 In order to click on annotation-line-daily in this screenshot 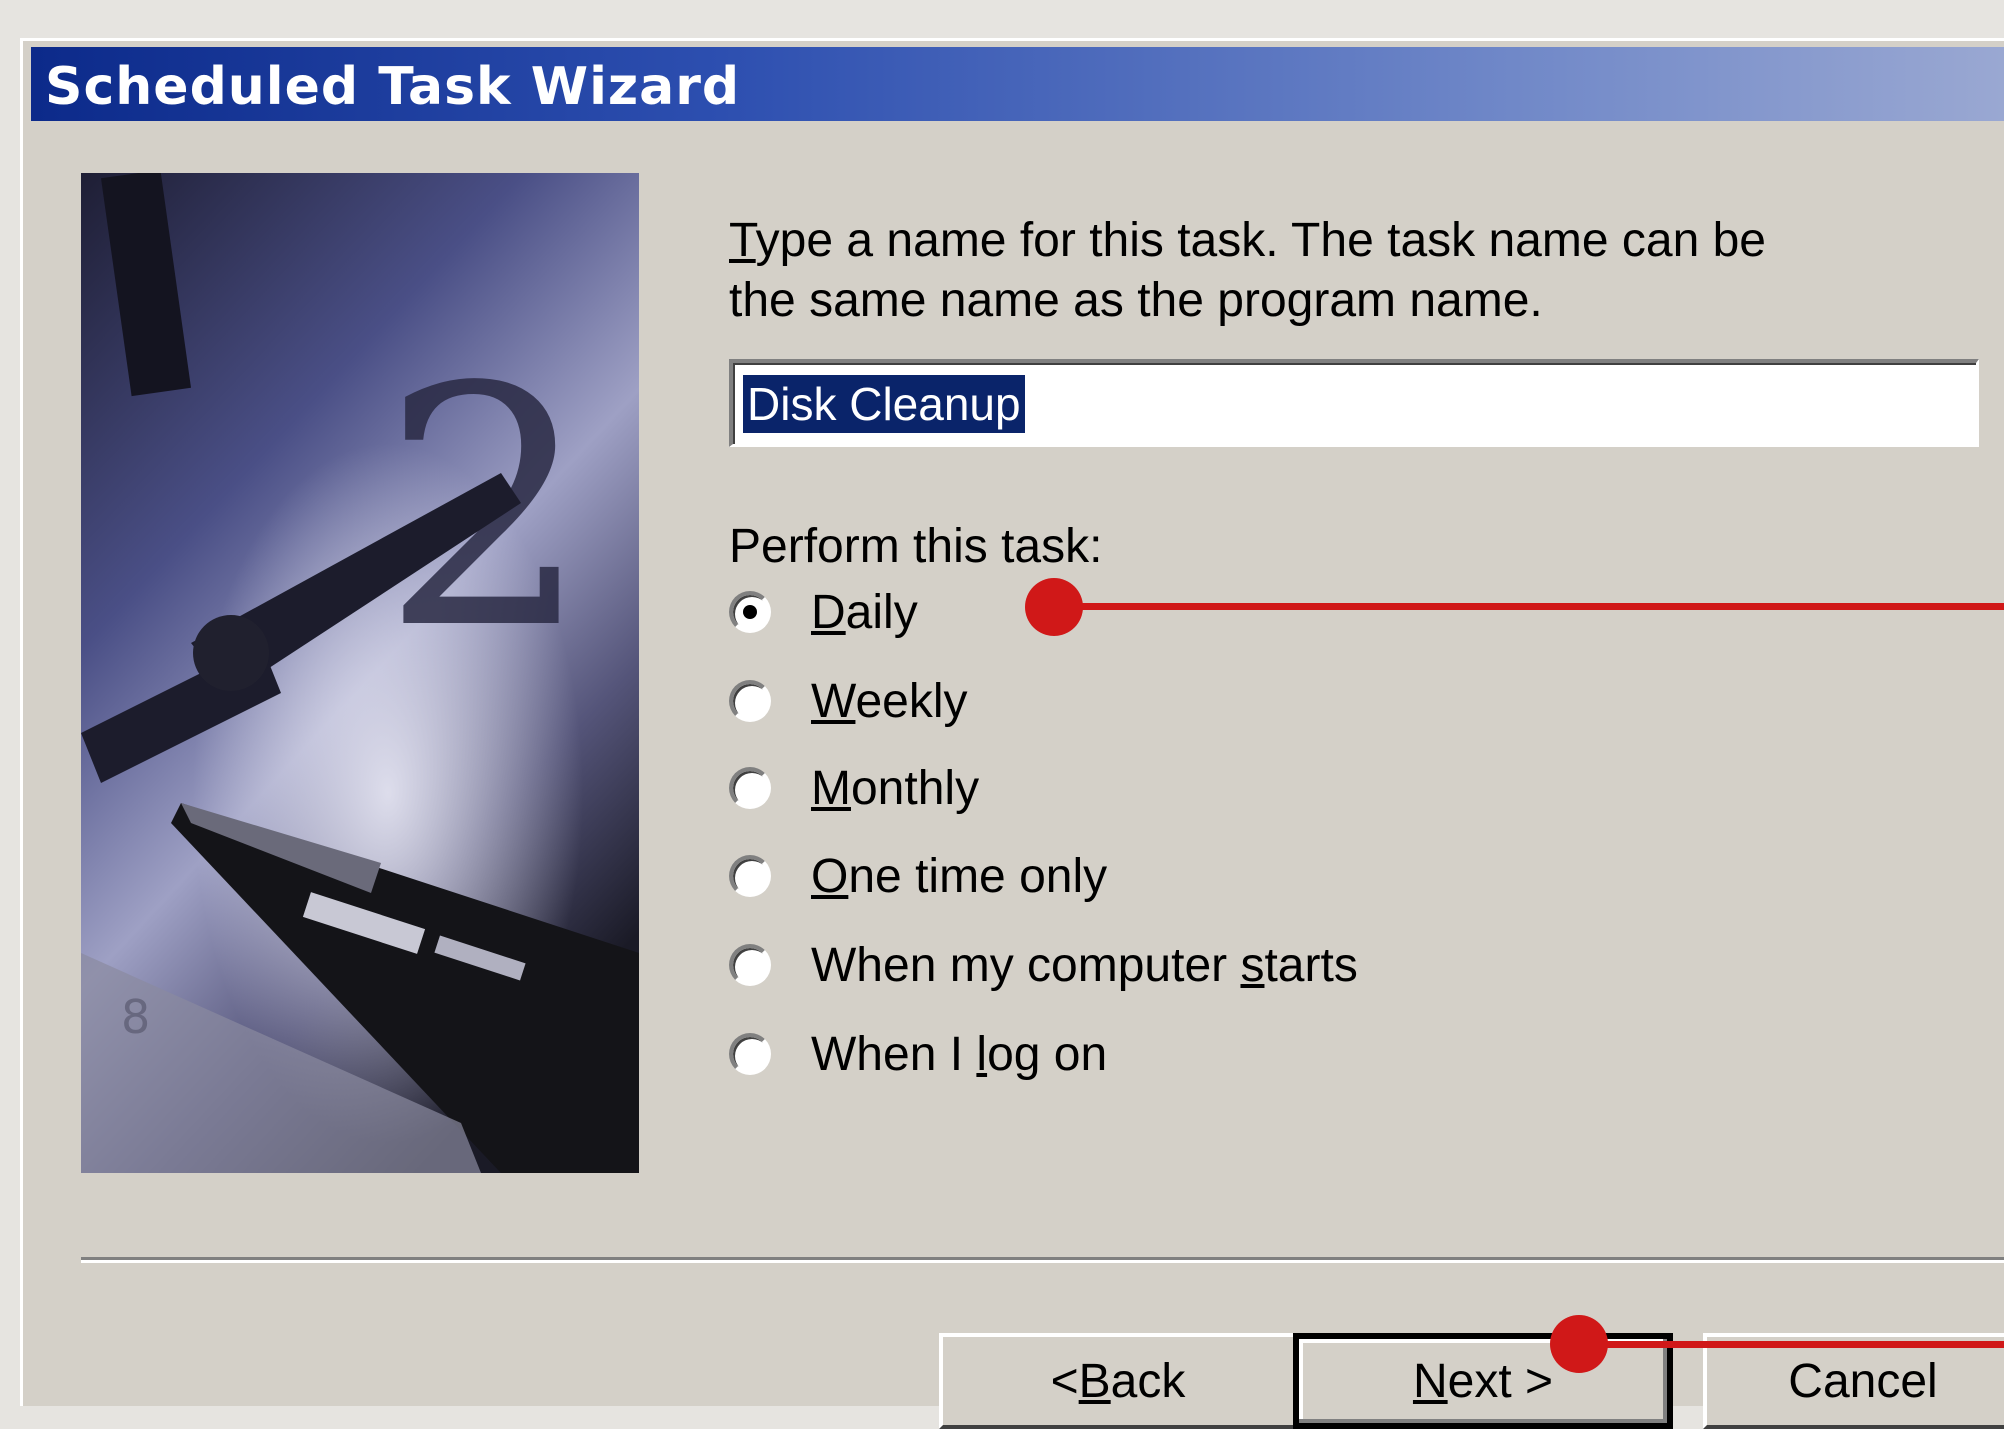, I will do `click(1531, 606)`.